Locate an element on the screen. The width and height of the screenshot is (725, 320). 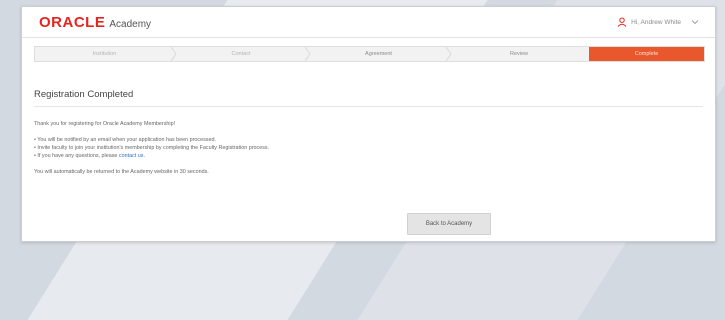
step-review: Review is located at coordinates (519, 54).